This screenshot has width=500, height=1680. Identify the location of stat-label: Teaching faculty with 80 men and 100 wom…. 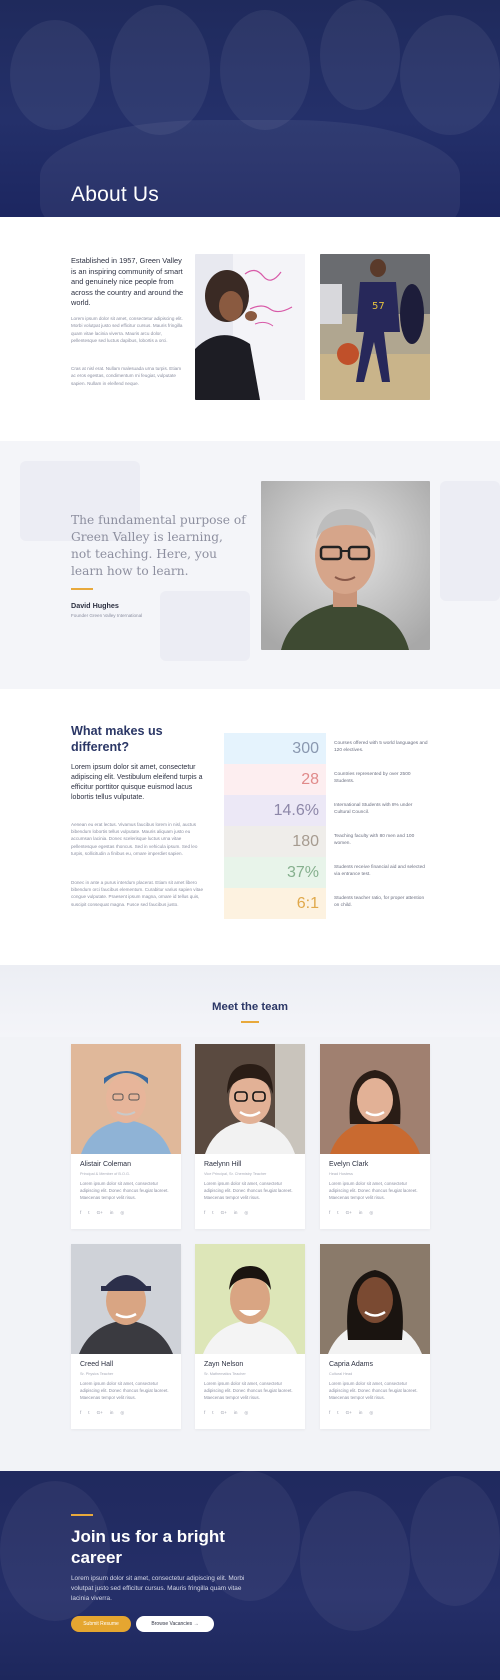
(374, 840).